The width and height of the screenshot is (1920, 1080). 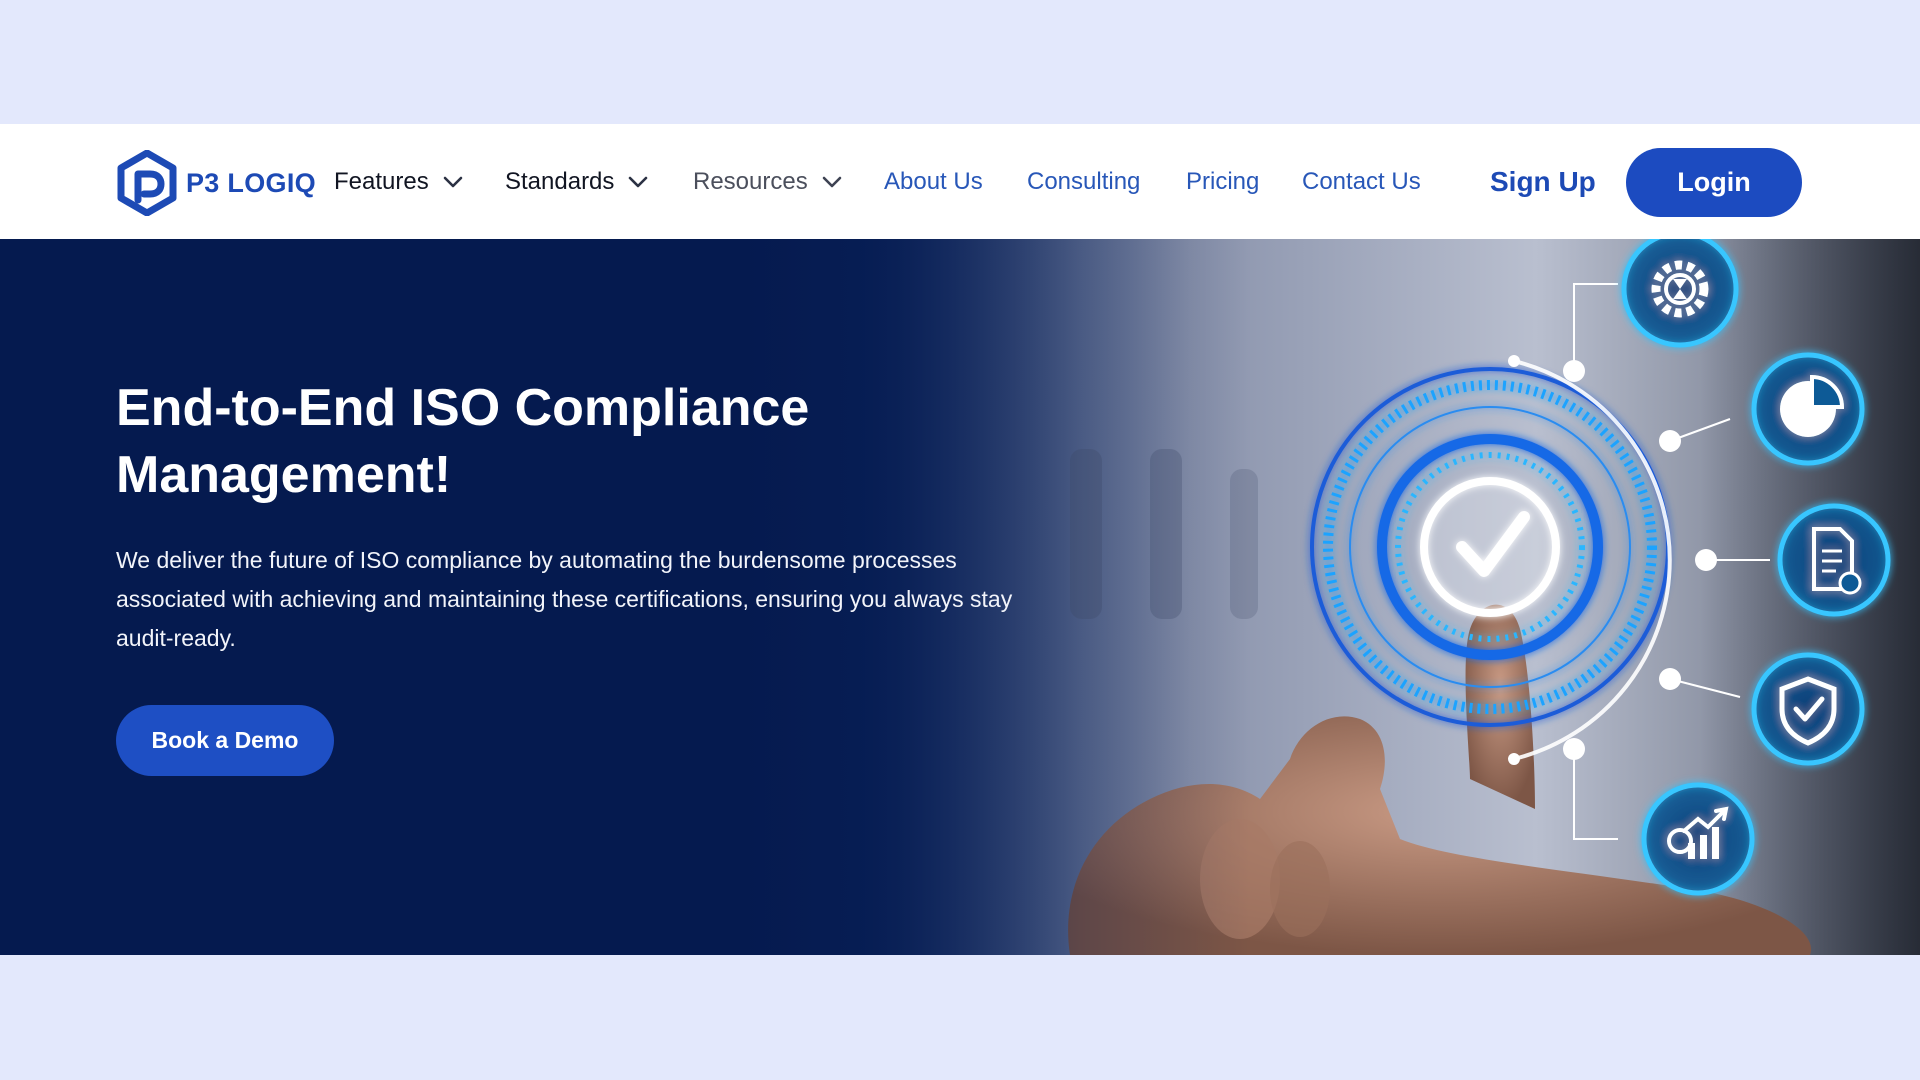 What do you see at coordinates (251, 182) in the screenshot?
I see `brand-name: P3 LOGIQ` at bounding box center [251, 182].